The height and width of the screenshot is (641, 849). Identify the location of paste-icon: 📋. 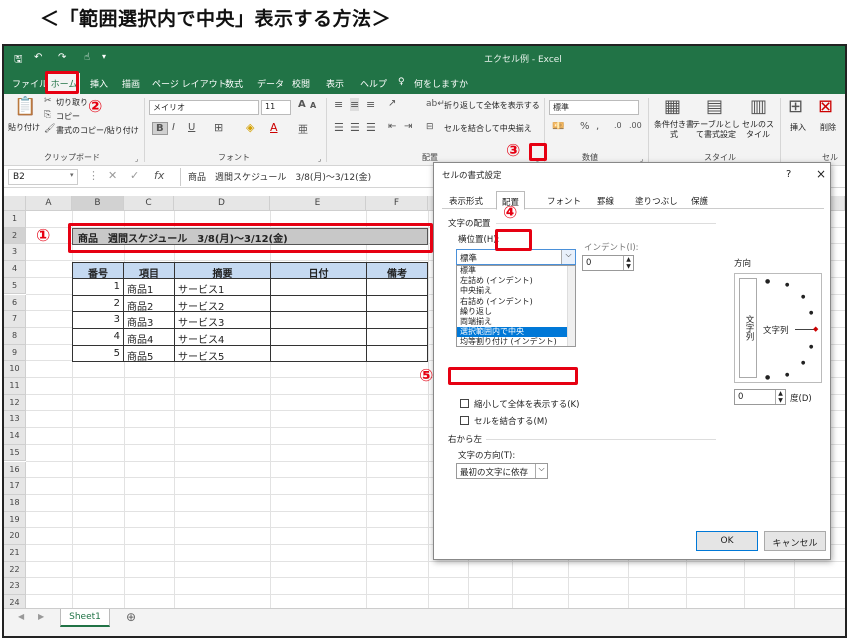
(25, 106).